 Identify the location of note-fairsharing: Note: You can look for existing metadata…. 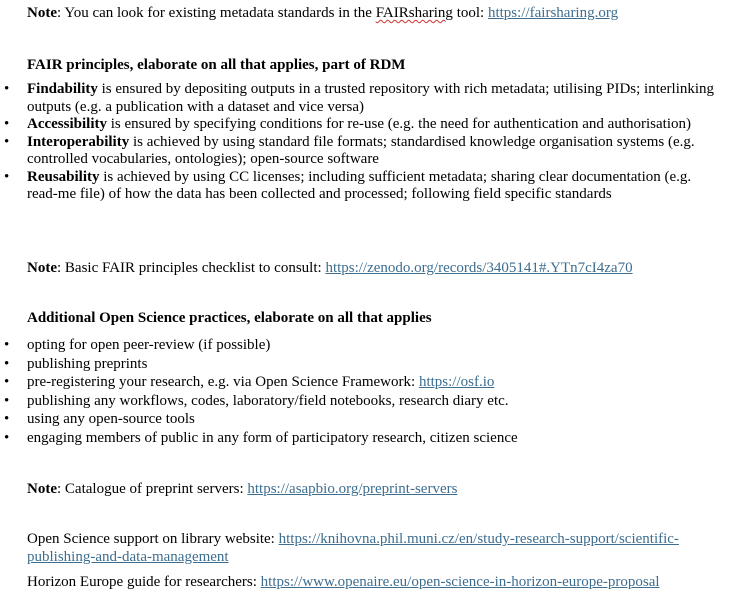
(322, 13).